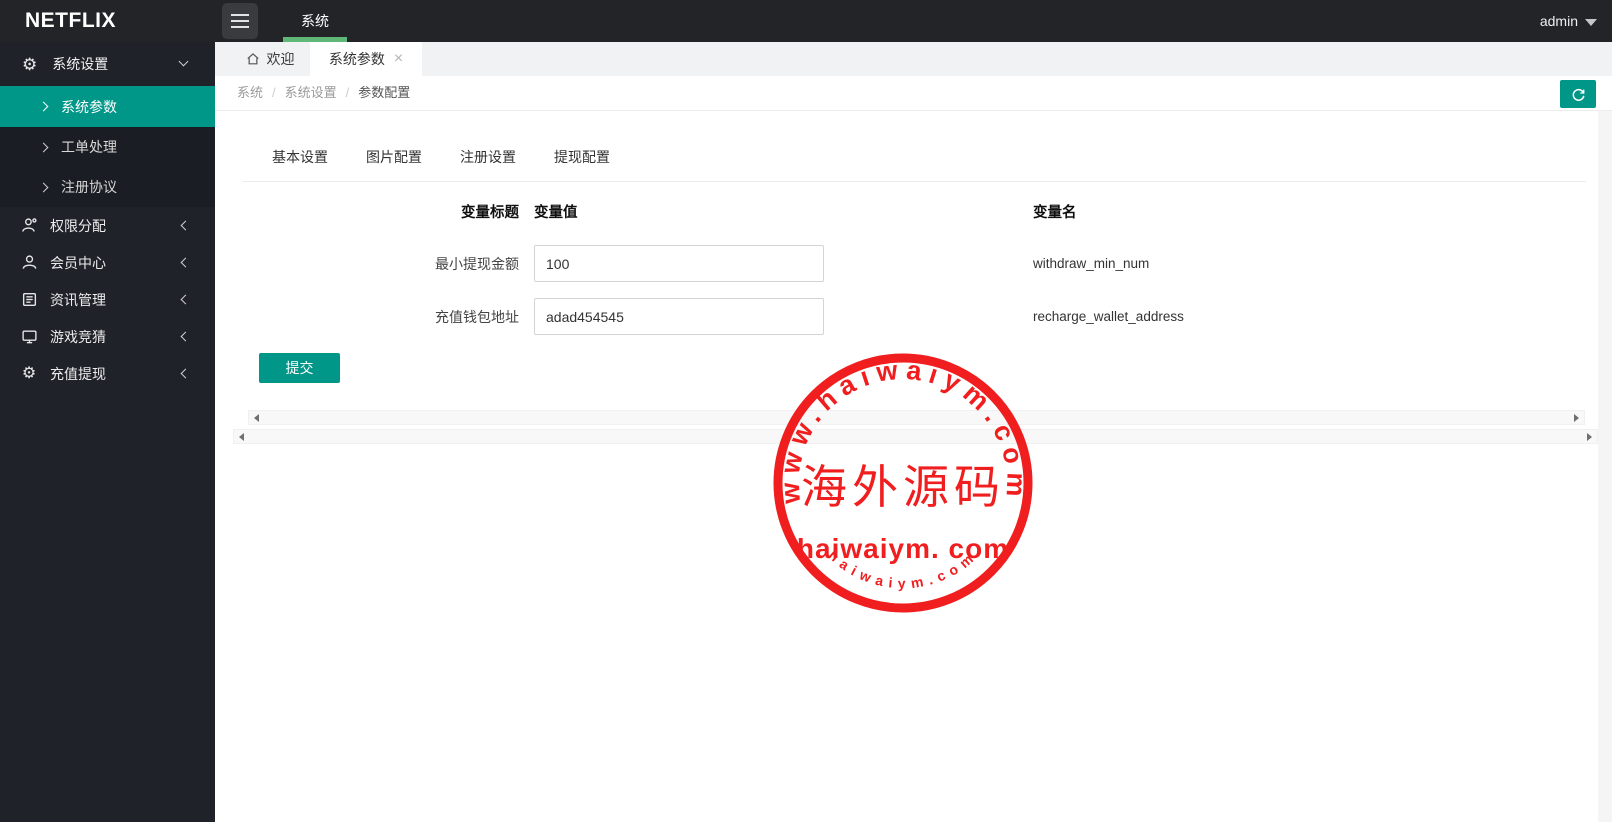  Describe the element at coordinates (107, 336) in the screenshot. I see `sidebar-item-game-quiz: 游戏竞猜` at that location.